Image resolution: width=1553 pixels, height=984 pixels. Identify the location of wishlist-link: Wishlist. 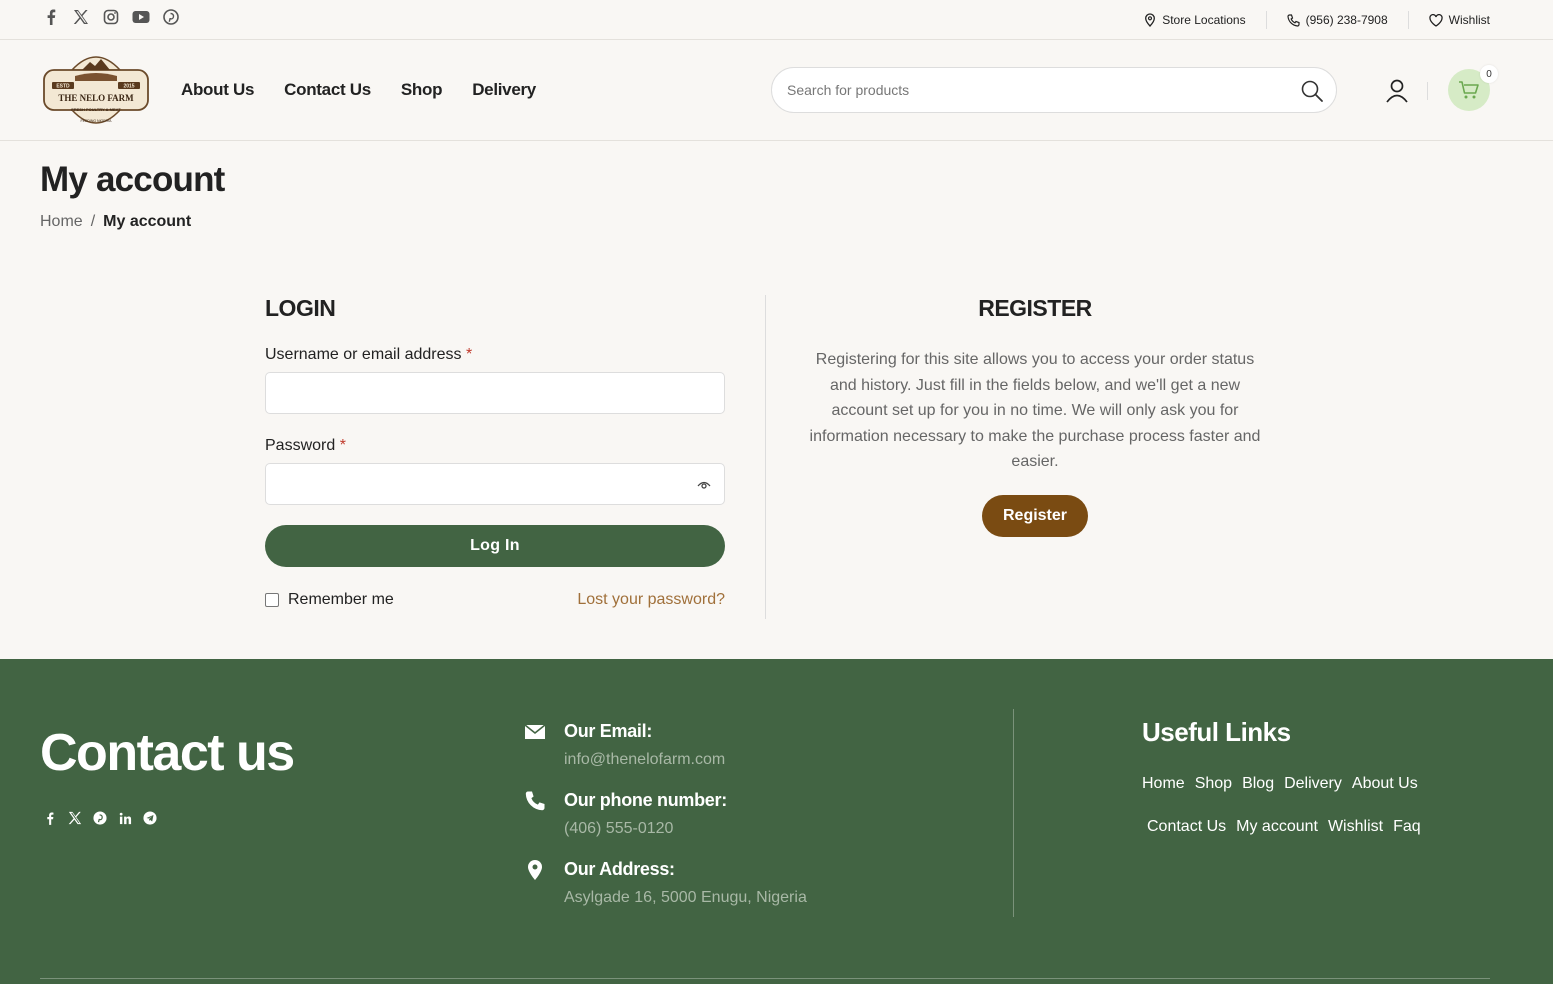
(1448, 20).